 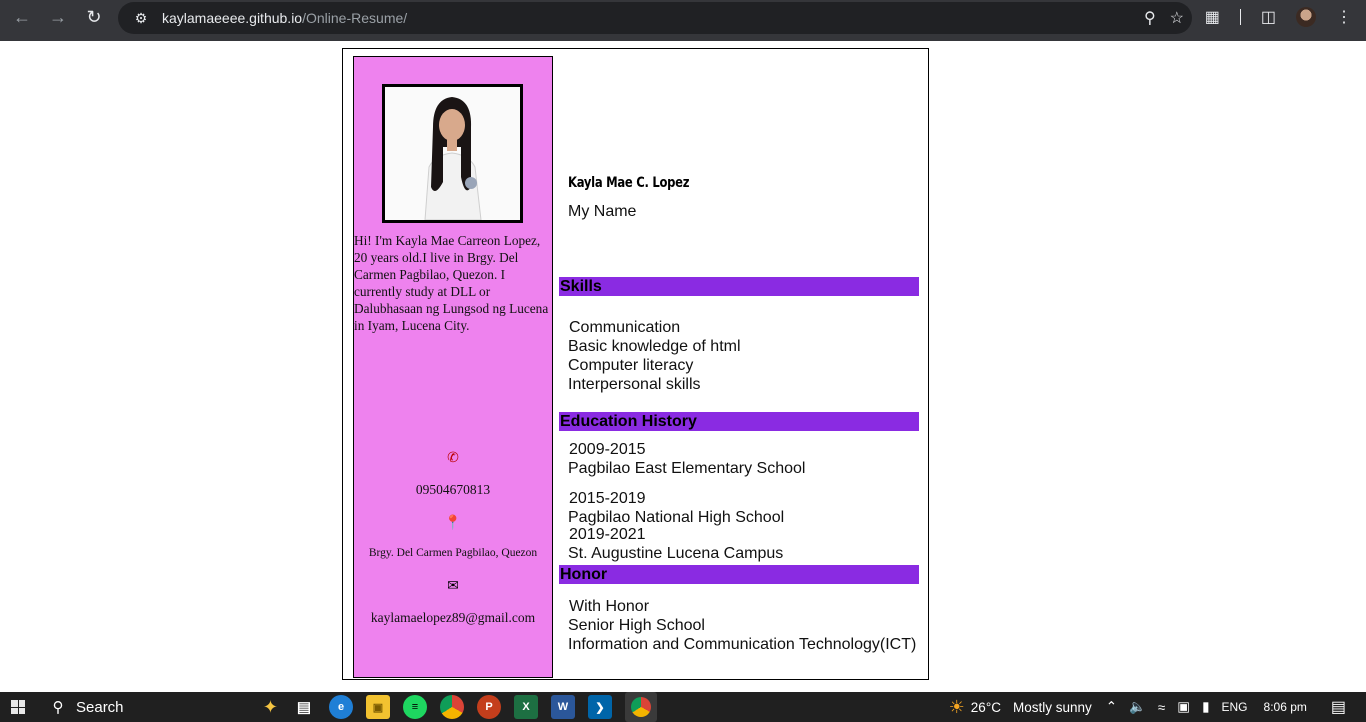 What do you see at coordinates (1177, 18) in the screenshot?
I see `bookmark-star-icon: ☆` at bounding box center [1177, 18].